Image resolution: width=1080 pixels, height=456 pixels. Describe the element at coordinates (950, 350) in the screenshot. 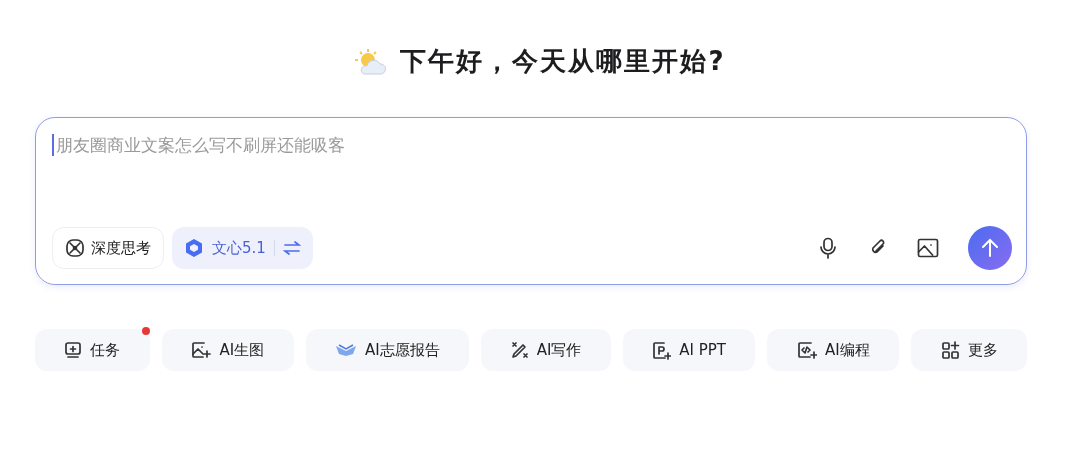

I see `apps-icon` at that location.